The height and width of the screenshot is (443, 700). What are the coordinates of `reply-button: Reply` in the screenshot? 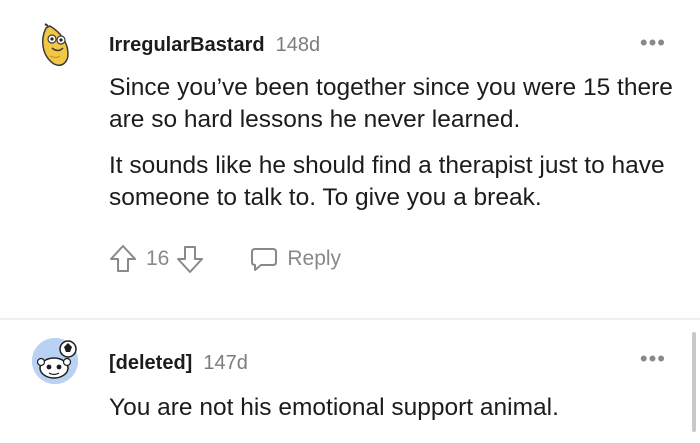 It's located at (295, 259).